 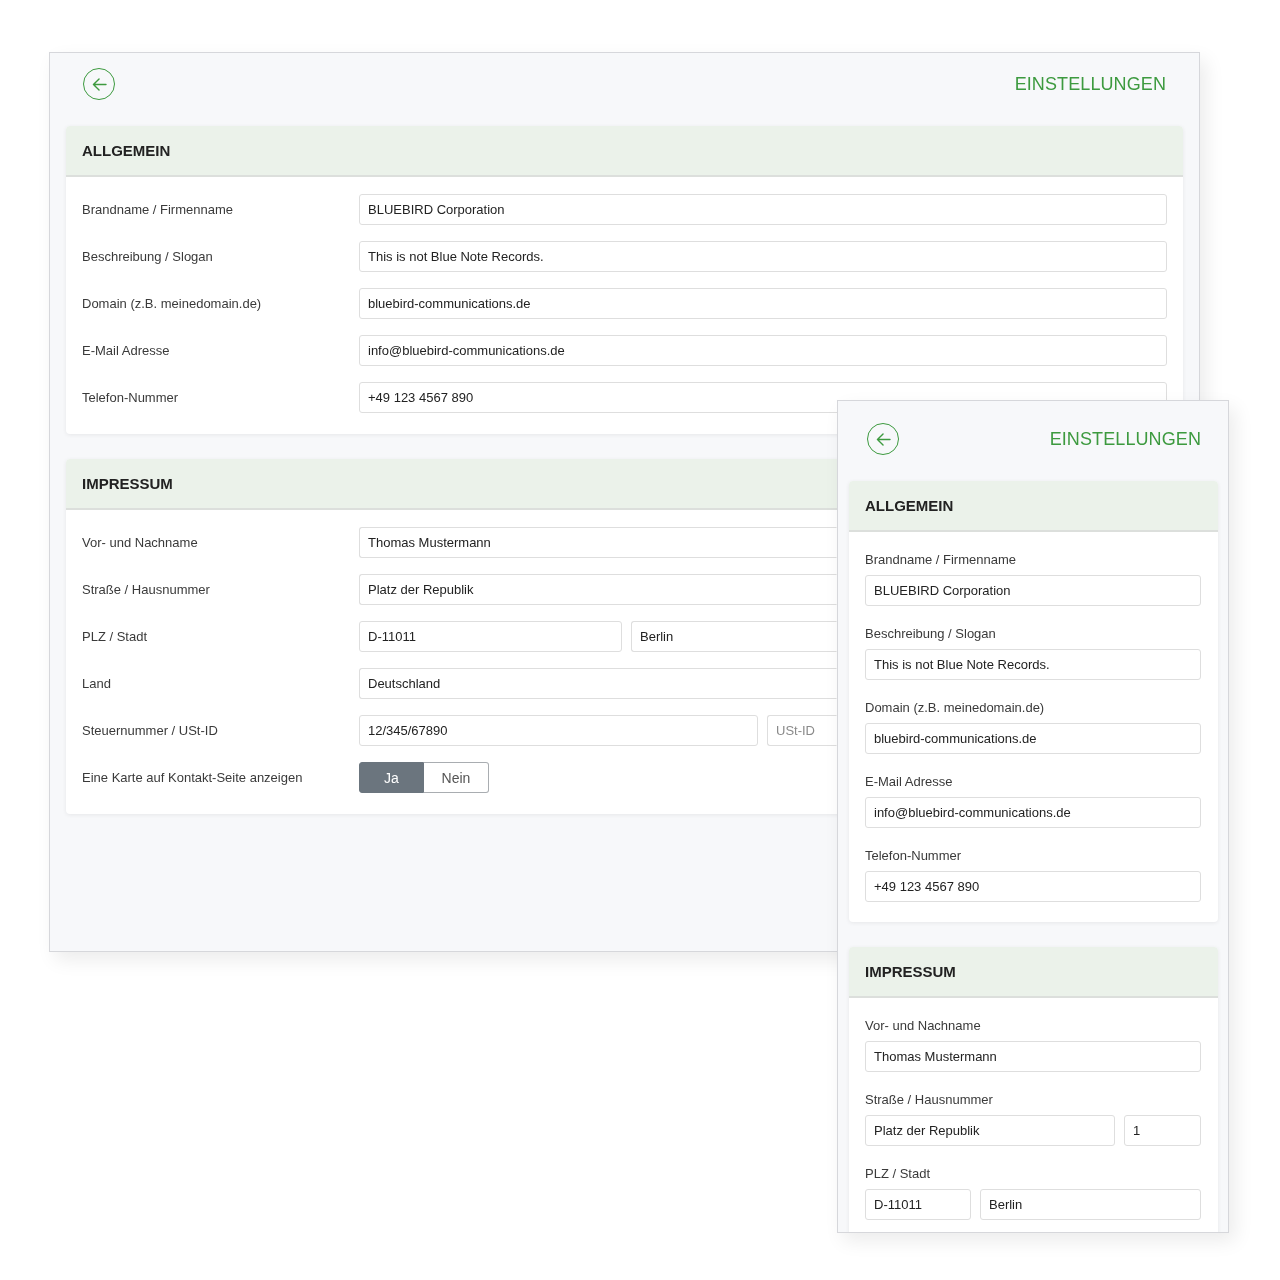 I want to click on toggle-option: Ja, so click(x=391, y=777).